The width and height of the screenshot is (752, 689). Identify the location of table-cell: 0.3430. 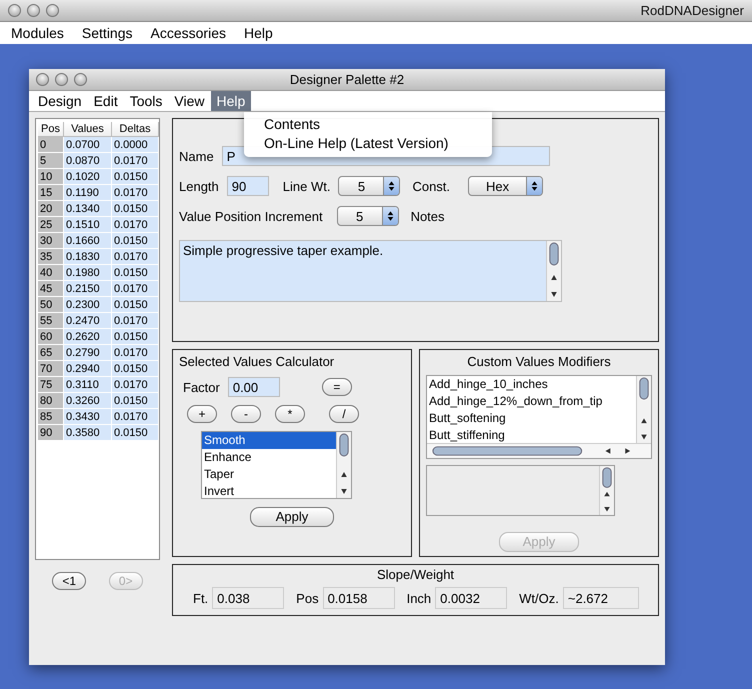
(88, 417).